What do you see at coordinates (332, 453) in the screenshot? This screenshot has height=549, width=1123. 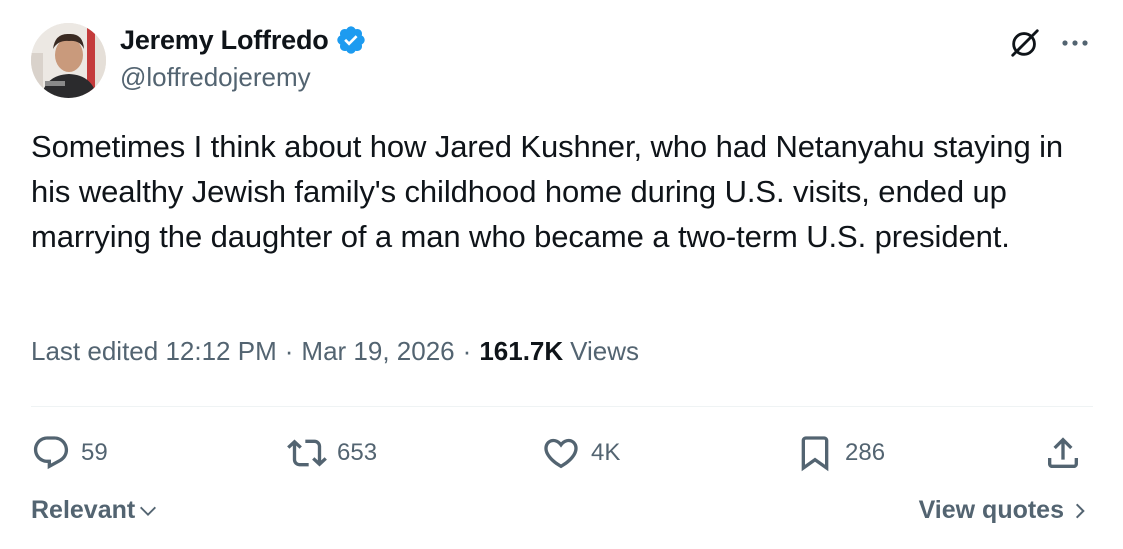 I see `repost-button: 653` at bounding box center [332, 453].